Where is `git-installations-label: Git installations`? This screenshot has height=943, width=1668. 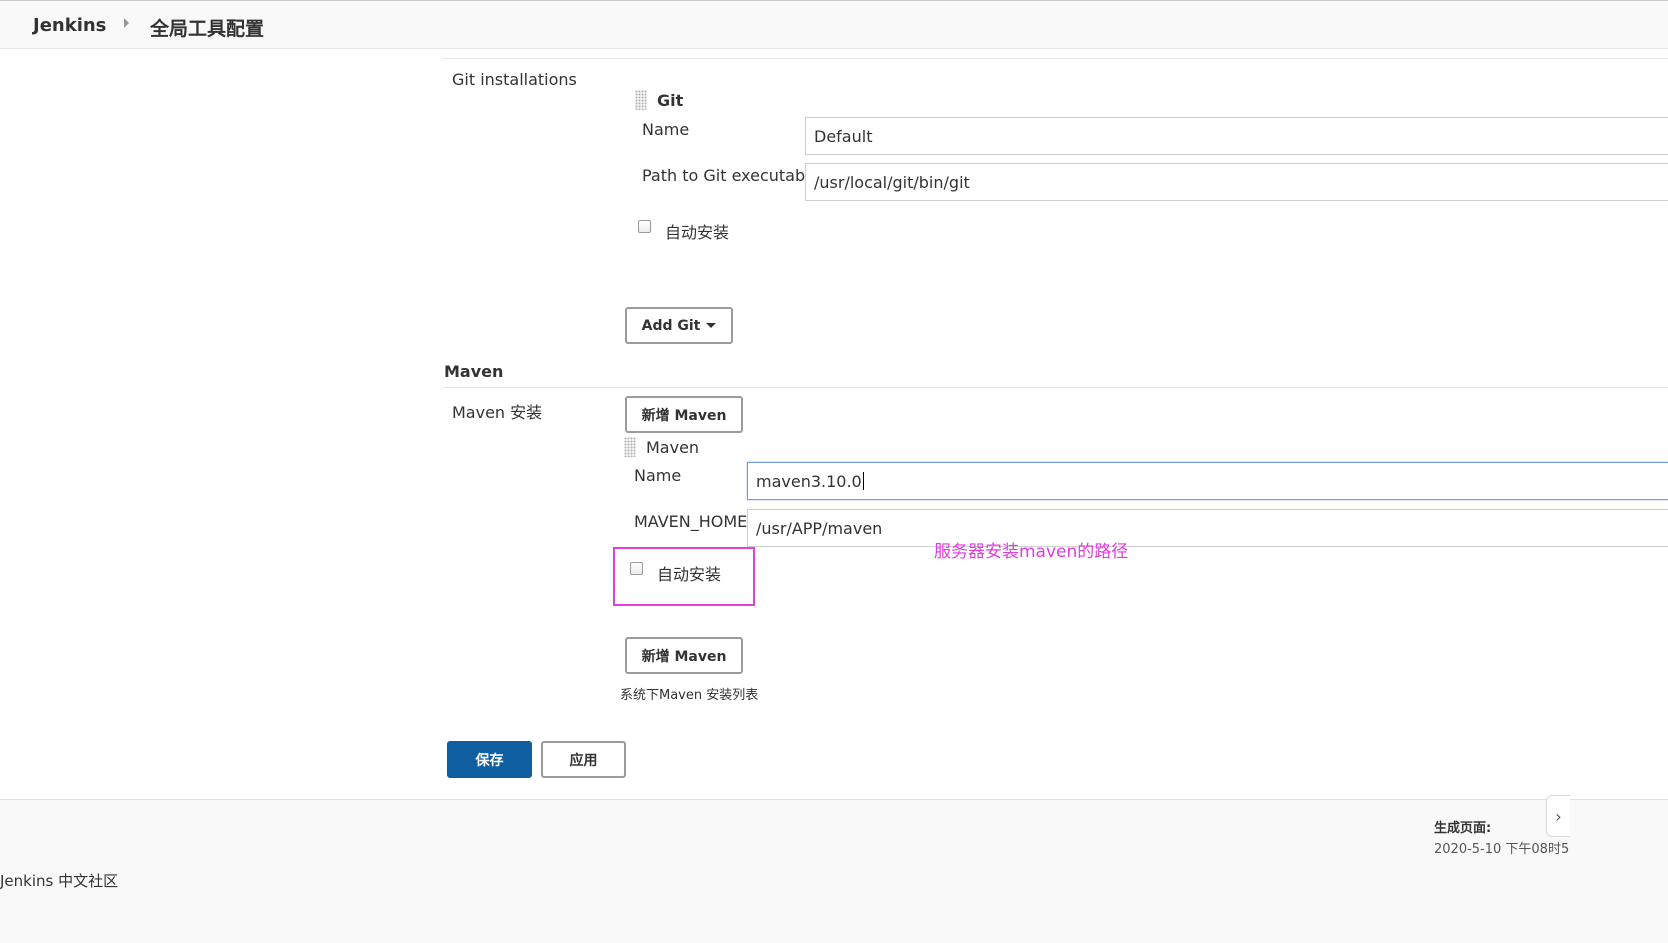
git-installations-label: Git installations is located at coordinates (514, 79).